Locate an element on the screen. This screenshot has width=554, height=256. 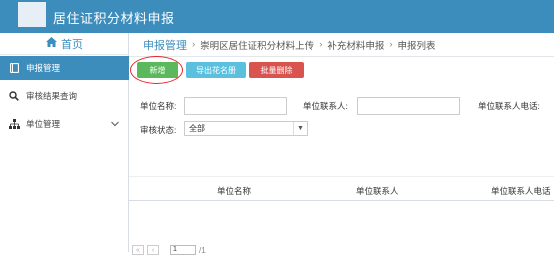
page-number-input: 1 is located at coordinates (183, 250).